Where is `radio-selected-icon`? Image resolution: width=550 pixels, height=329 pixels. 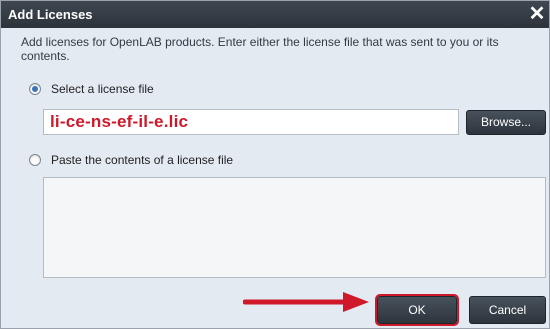 radio-selected-icon is located at coordinates (35, 89).